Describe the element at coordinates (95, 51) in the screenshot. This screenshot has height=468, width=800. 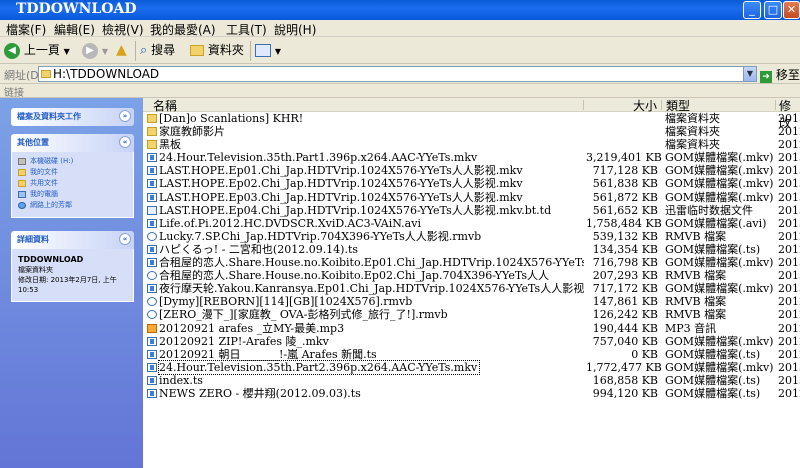
I see `forward-button: ▶ ▼` at that location.